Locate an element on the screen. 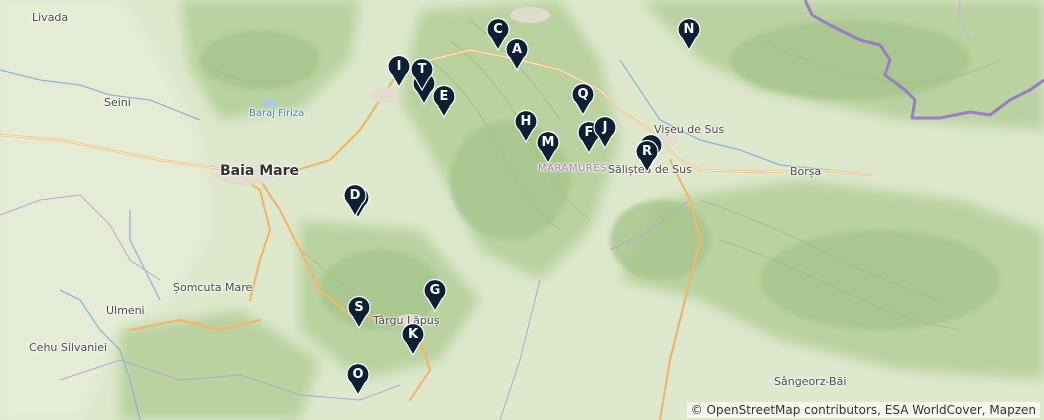  place-label-somcuta-mare: Șomcuta Mare is located at coordinates (213, 287).